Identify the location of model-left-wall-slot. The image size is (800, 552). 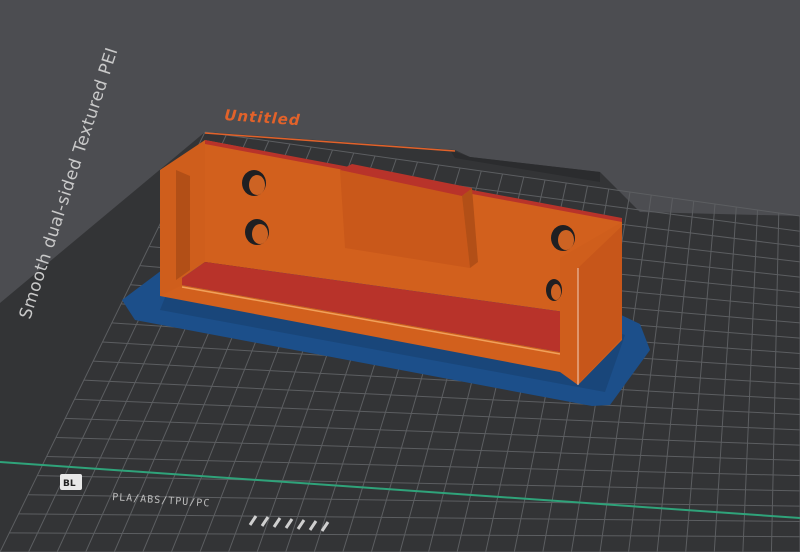
(183, 225).